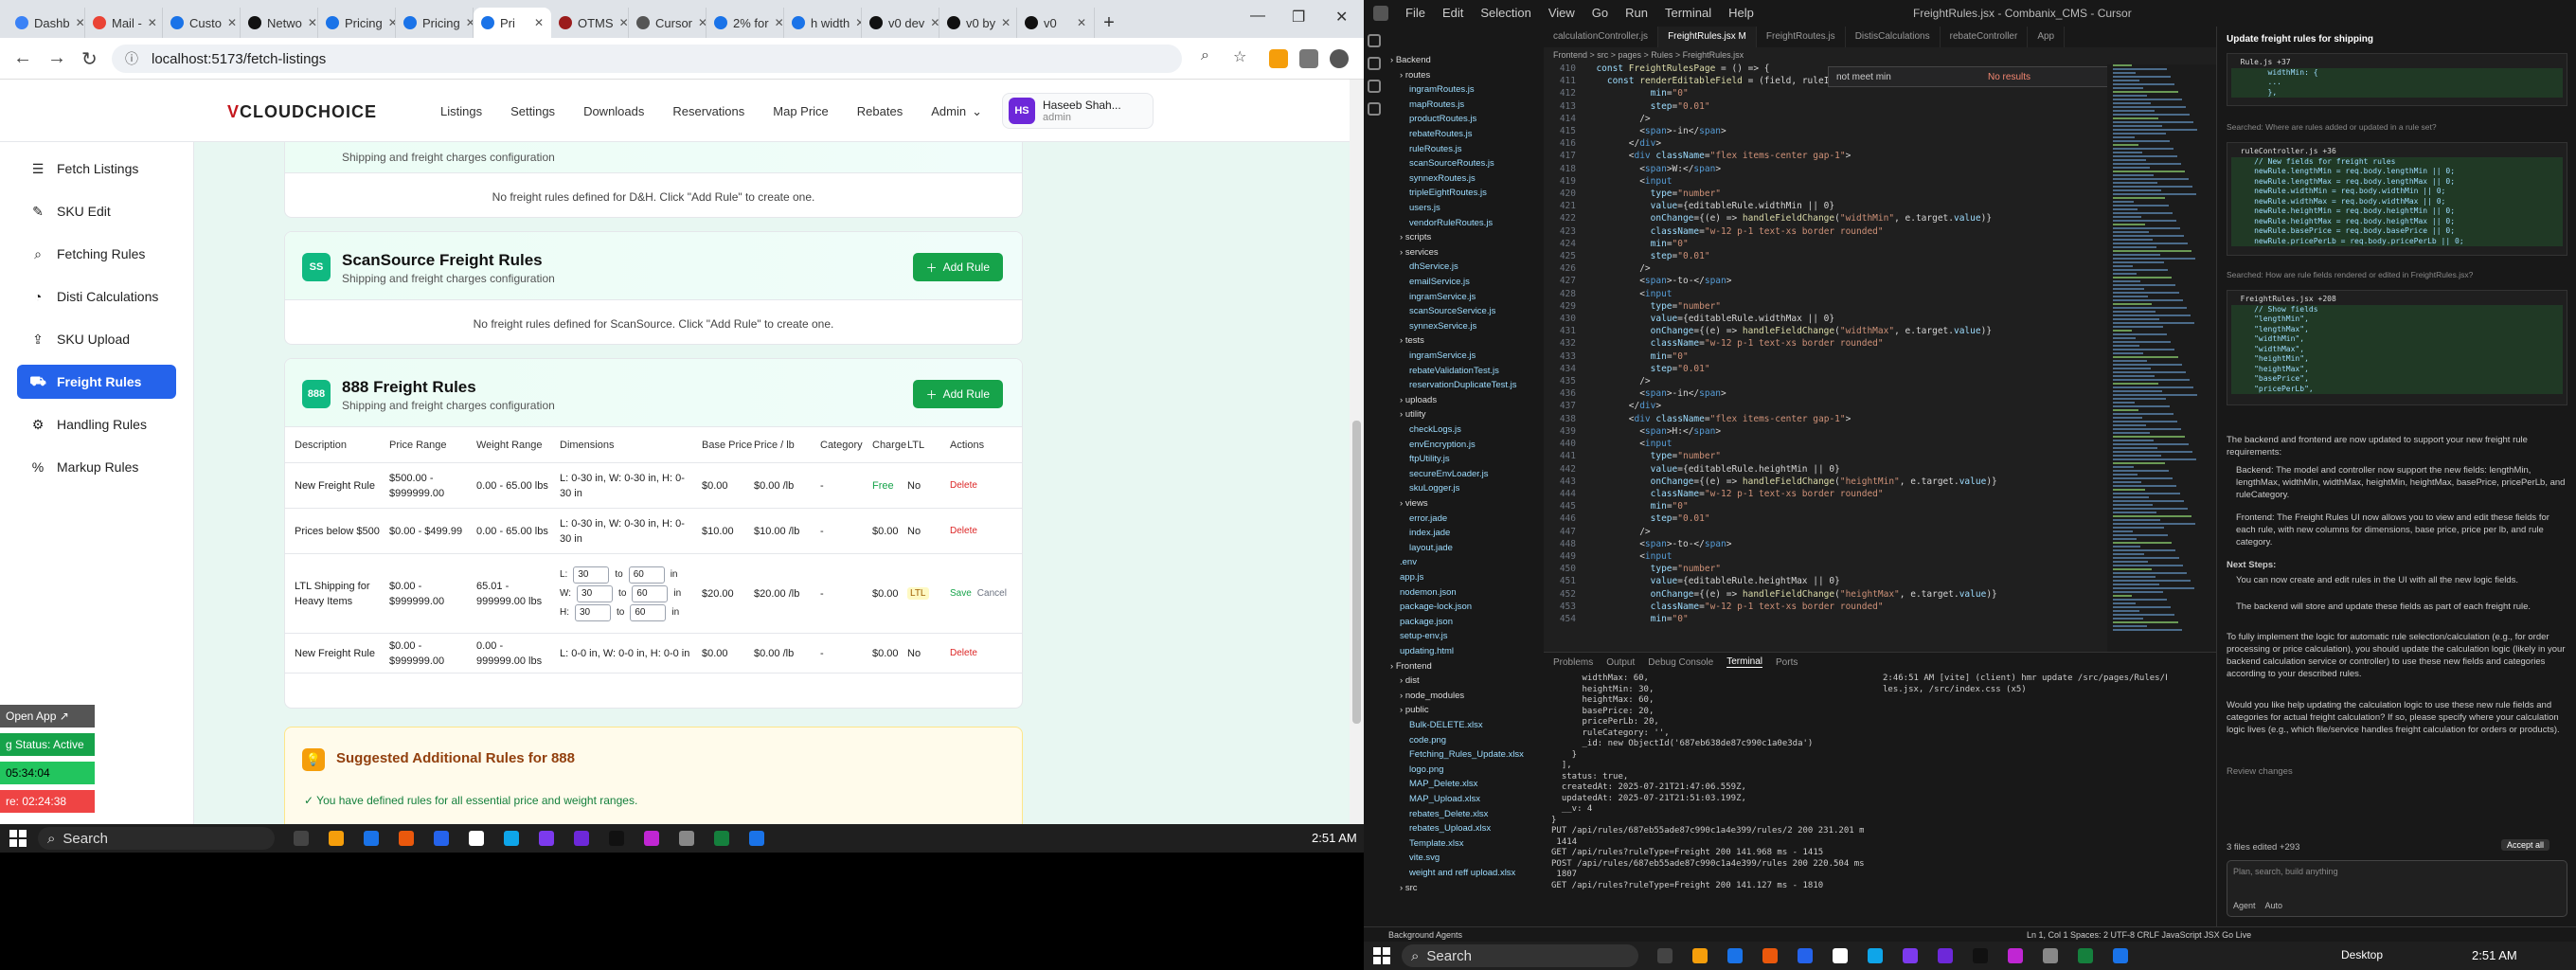  Describe the element at coordinates (1430, 282) in the screenshot. I see `explorer-file: emailService.js` at that location.